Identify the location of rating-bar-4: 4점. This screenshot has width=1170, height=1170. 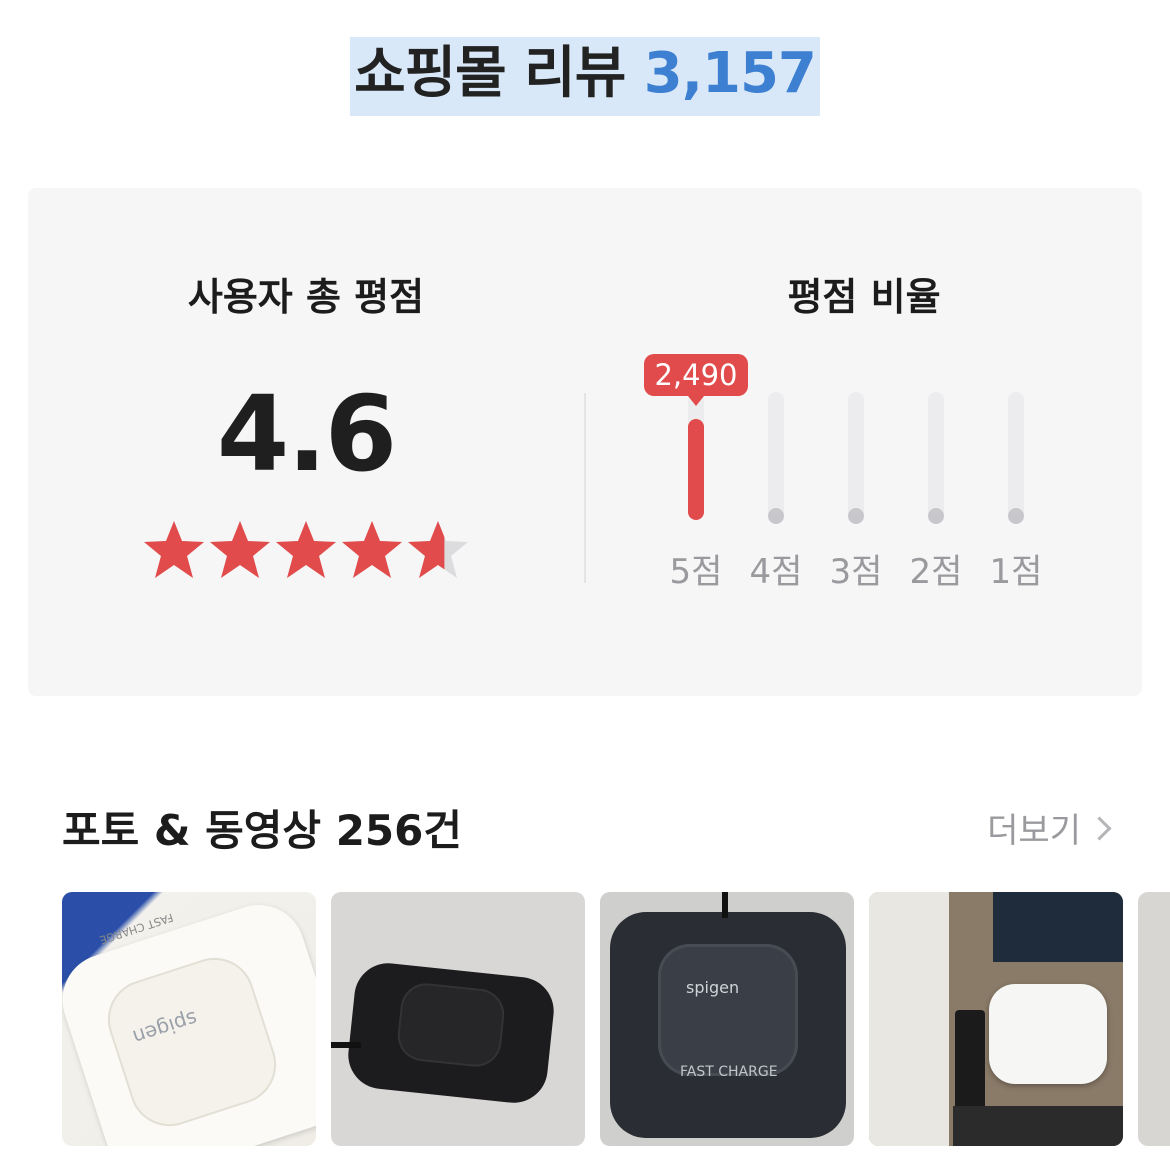
(776, 480).